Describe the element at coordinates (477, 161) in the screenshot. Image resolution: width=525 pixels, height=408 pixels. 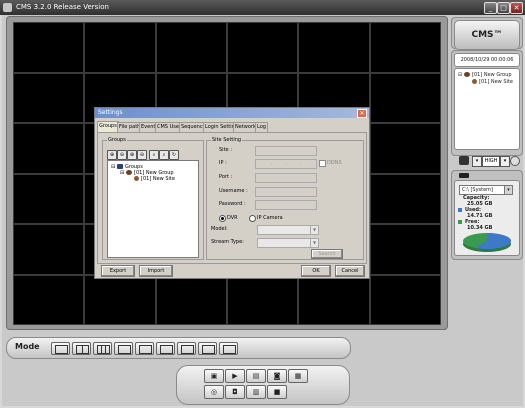
I see `quality-left-icon: ▾` at that location.